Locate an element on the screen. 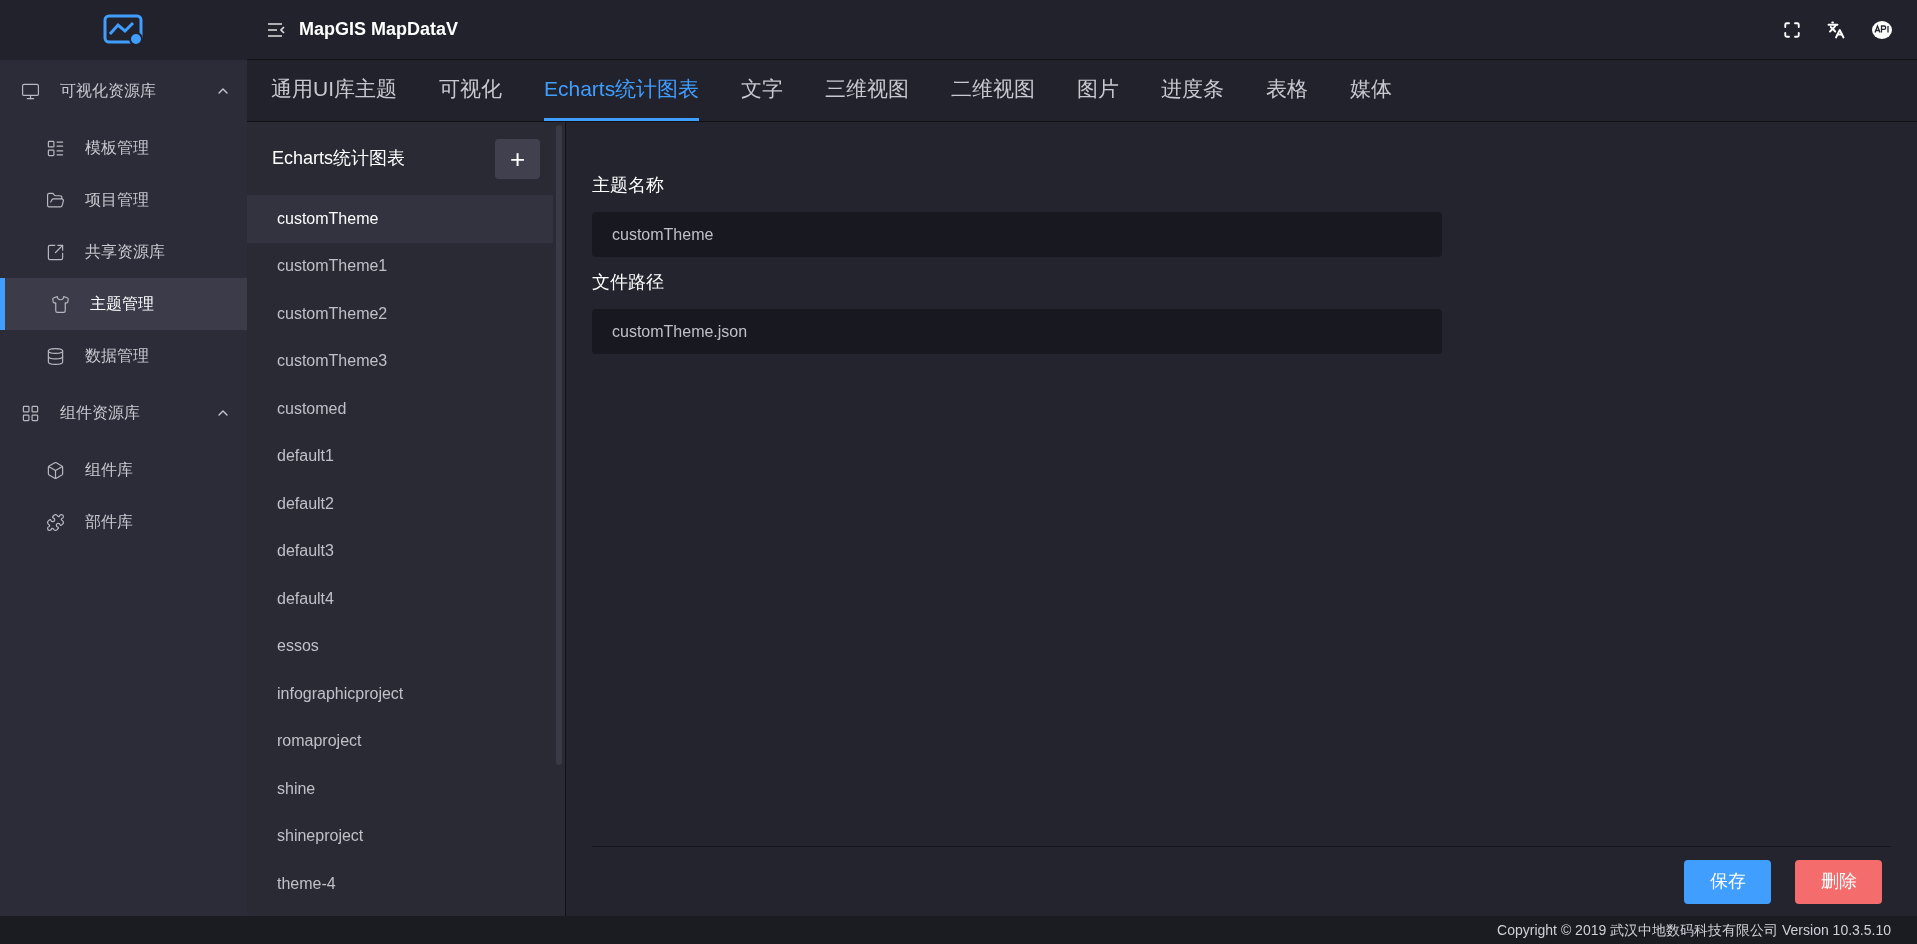 This screenshot has width=1917, height=944. monitor-icon is located at coordinates (30, 91).